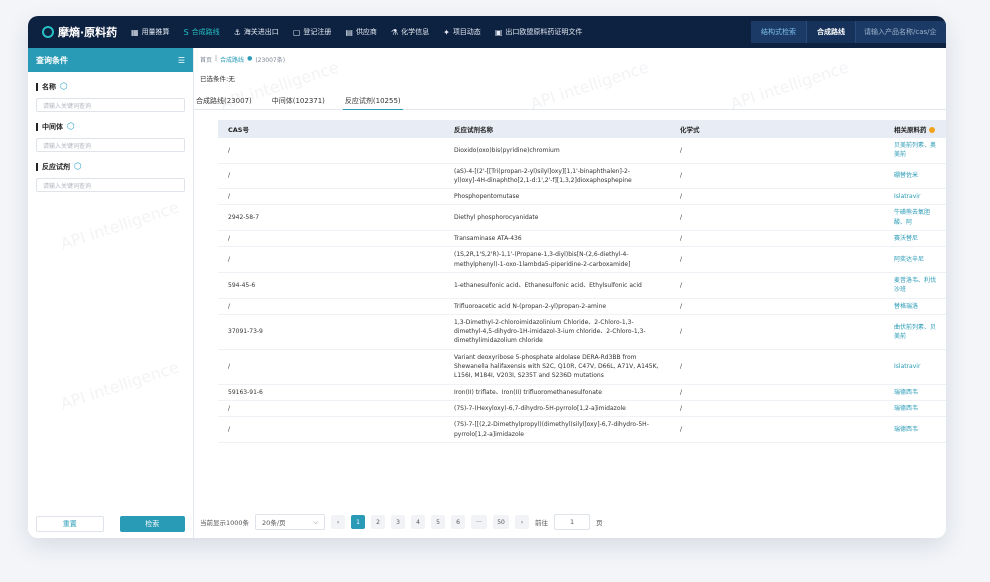  What do you see at coordinates (331, 332) in the screenshot?
I see `cas-cell: 37091-73-9` at bounding box center [331, 332].